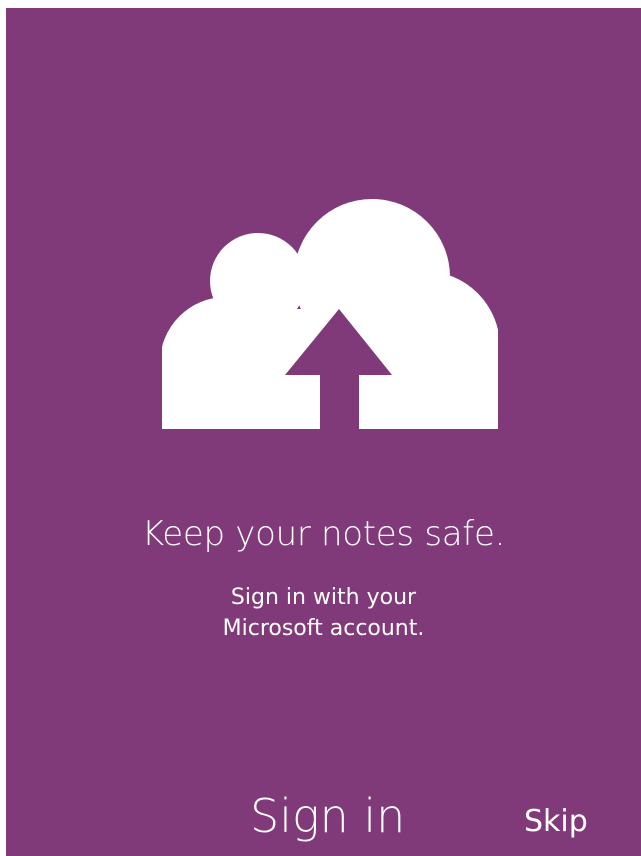 The image size is (641, 856). Describe the element at coordinates (323, 534) in the screenshot. I see `page-title: Keep your notes safe.` at that location.